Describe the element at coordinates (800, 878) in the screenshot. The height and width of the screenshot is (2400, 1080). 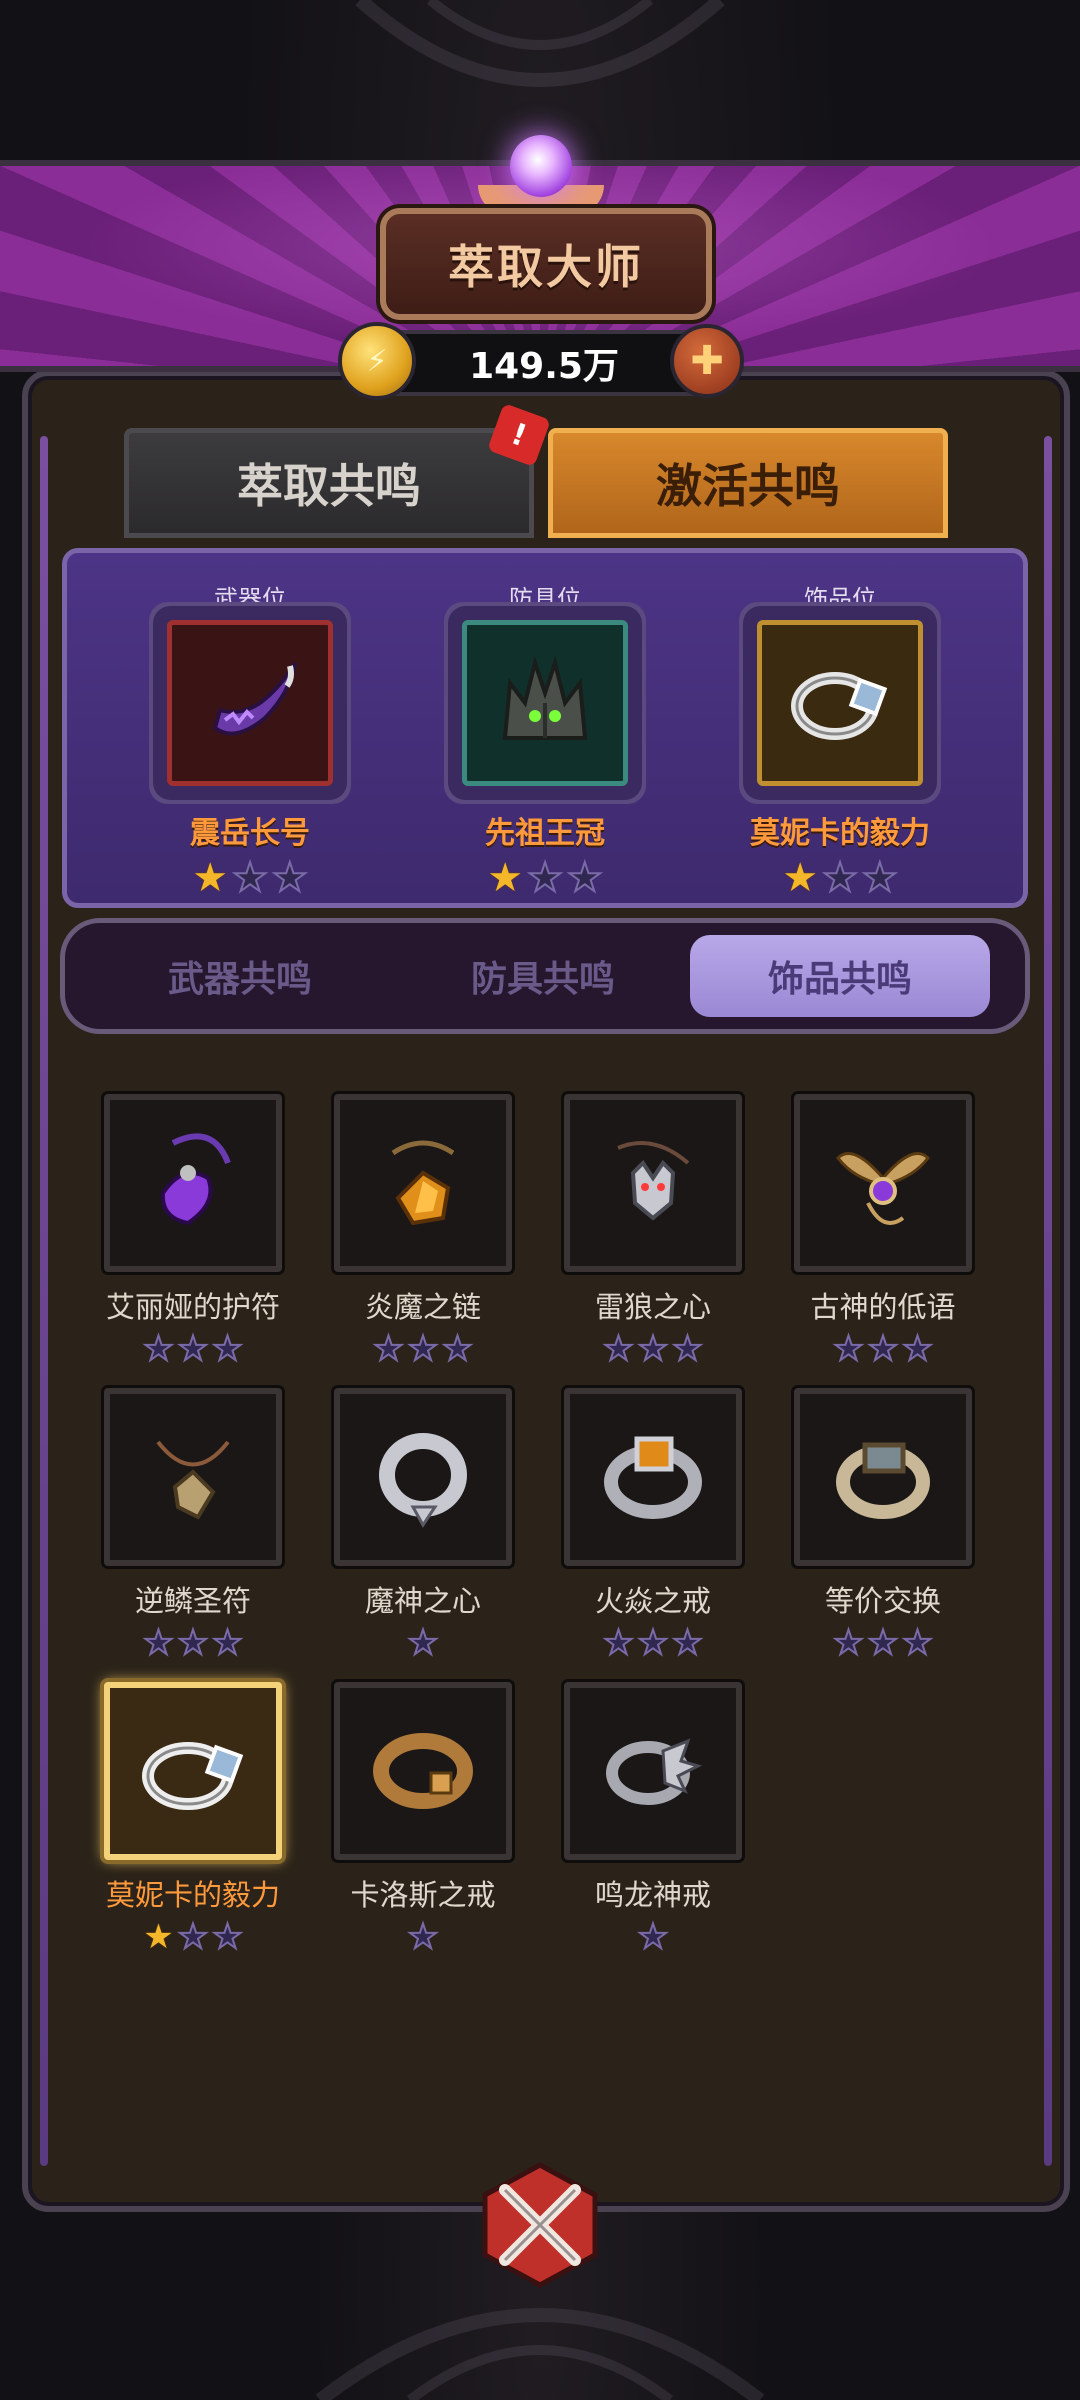
I see `star-filled-icon: ★` at that location.